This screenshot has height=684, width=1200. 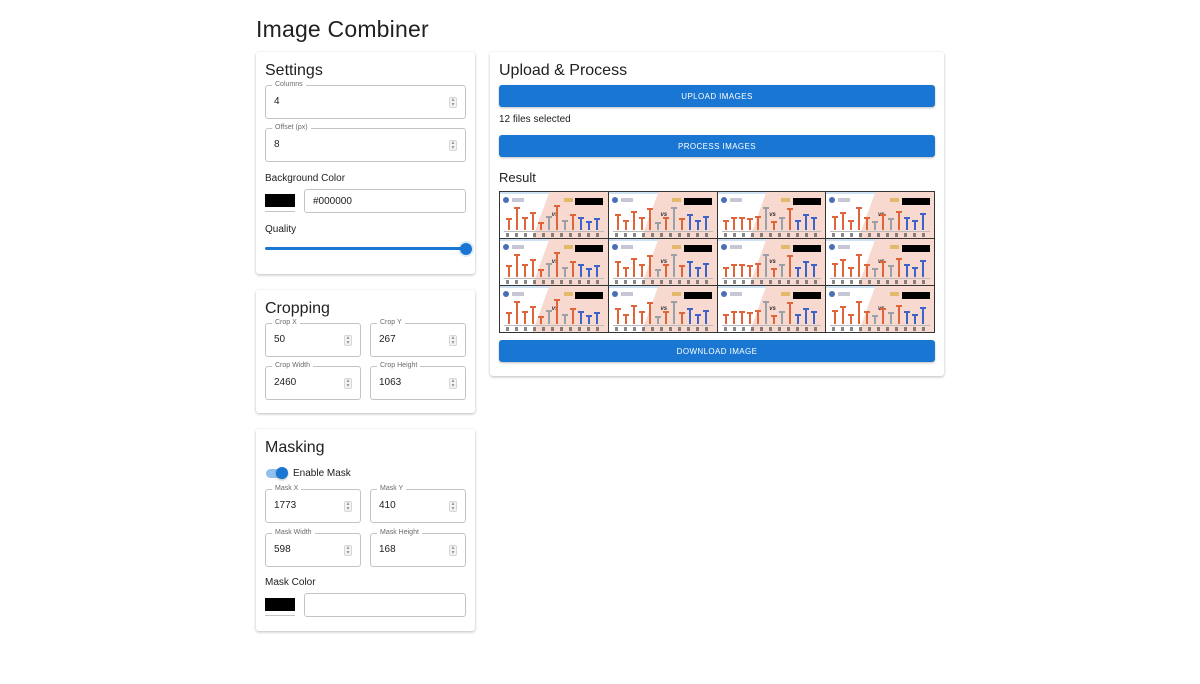 What do you see at coordinates (453, 550) in the screenshot?
I see `mask-height-stepper-icon: ▴ ▾` at bounding box center [453, 550].